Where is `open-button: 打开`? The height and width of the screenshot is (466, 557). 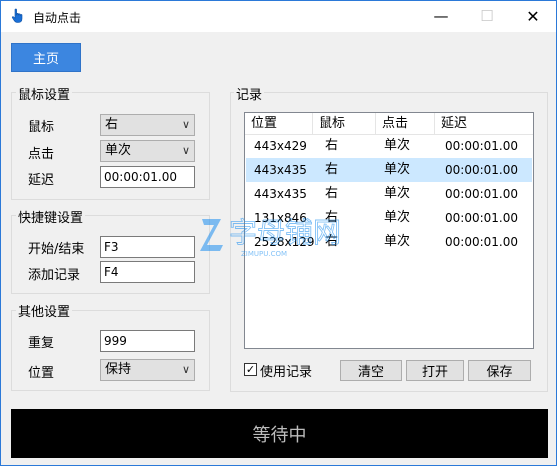 open-button: 打开 is located at coordinates (435, 370).